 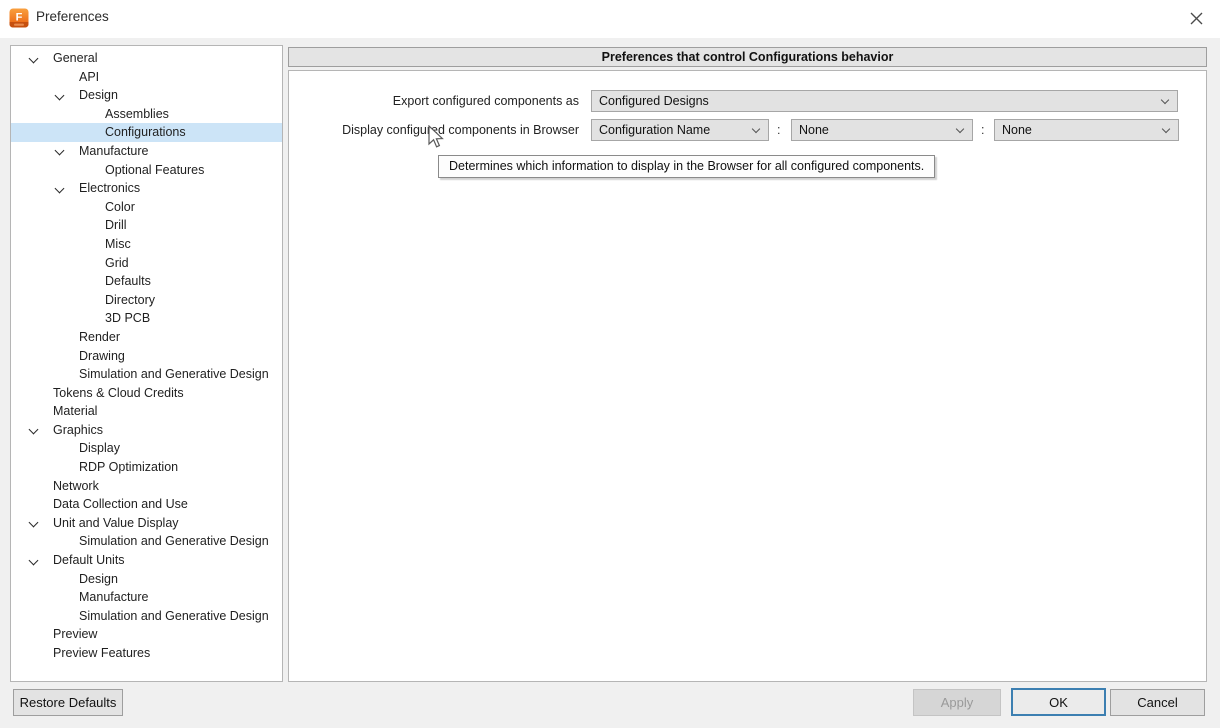 What do you see at coordinates (120, 504) in the screenshot?
I see `sidebar-item-label: Data Collection and Use` at bounding box center [120, 504].